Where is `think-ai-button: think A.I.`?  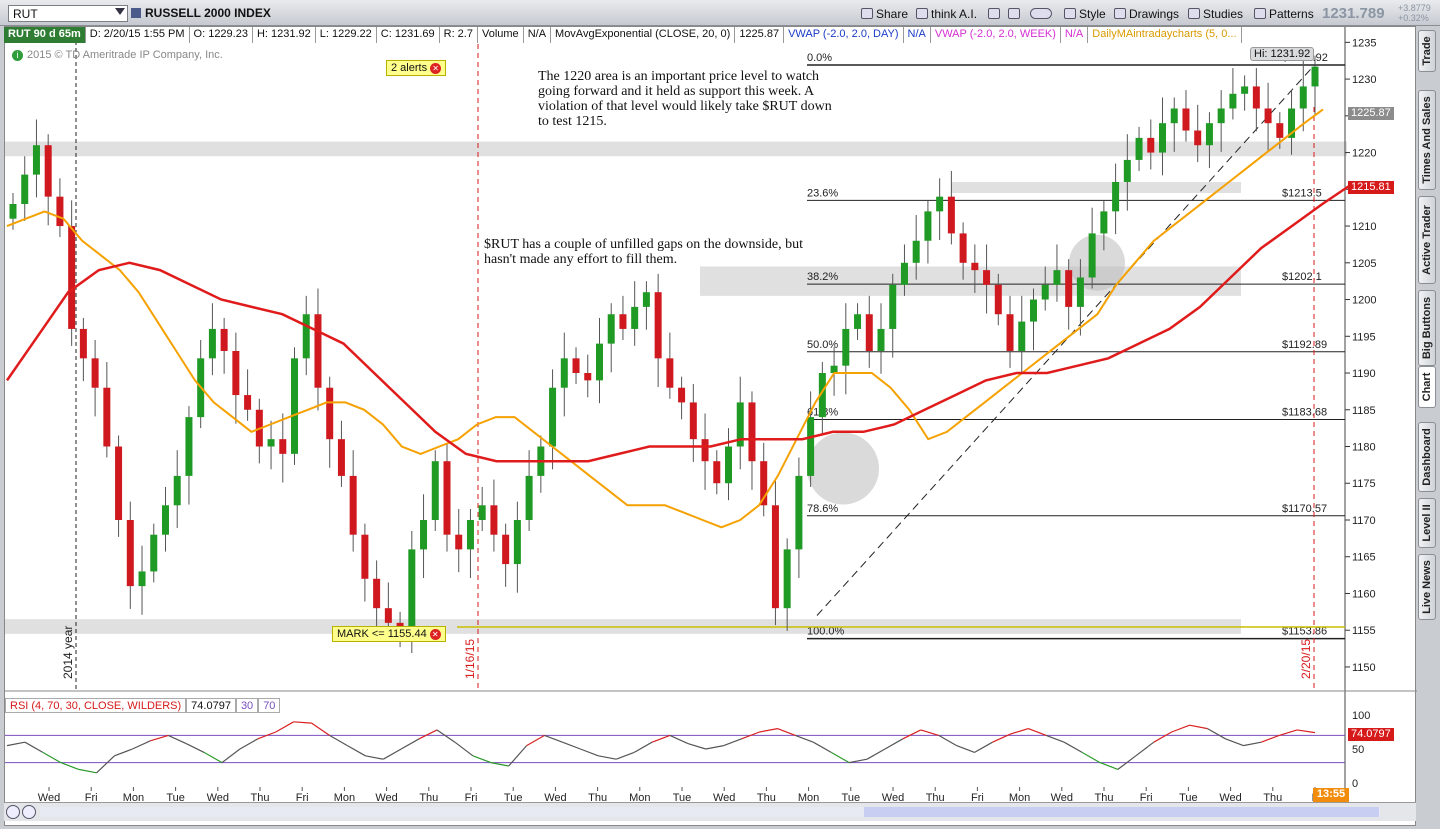
think-ai-button: think A.I. is located at coordinates (947, 13).